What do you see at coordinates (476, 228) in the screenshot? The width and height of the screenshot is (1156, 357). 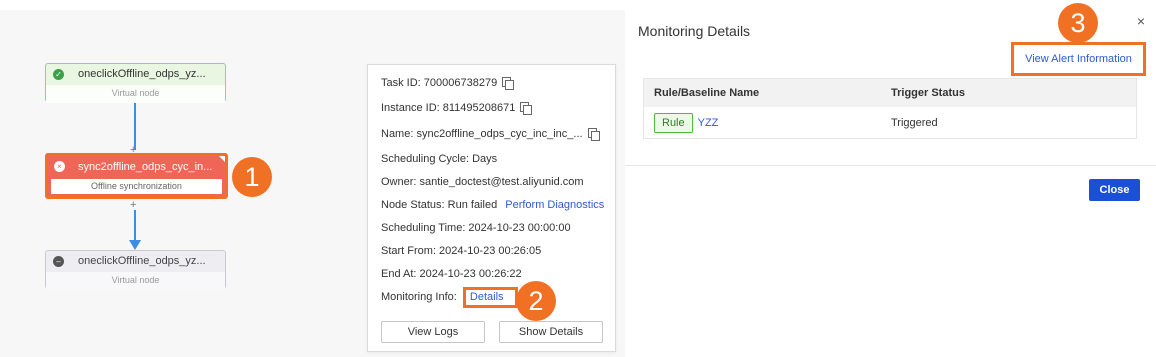 I see `scheduling-time-text: Scheduling Time: 2024-10-23 00:00:00` at bounding box center [476, 228].